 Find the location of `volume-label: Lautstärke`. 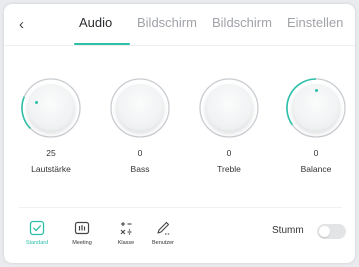

volume-label: Lautstärke is located at coordinates (51, 169).